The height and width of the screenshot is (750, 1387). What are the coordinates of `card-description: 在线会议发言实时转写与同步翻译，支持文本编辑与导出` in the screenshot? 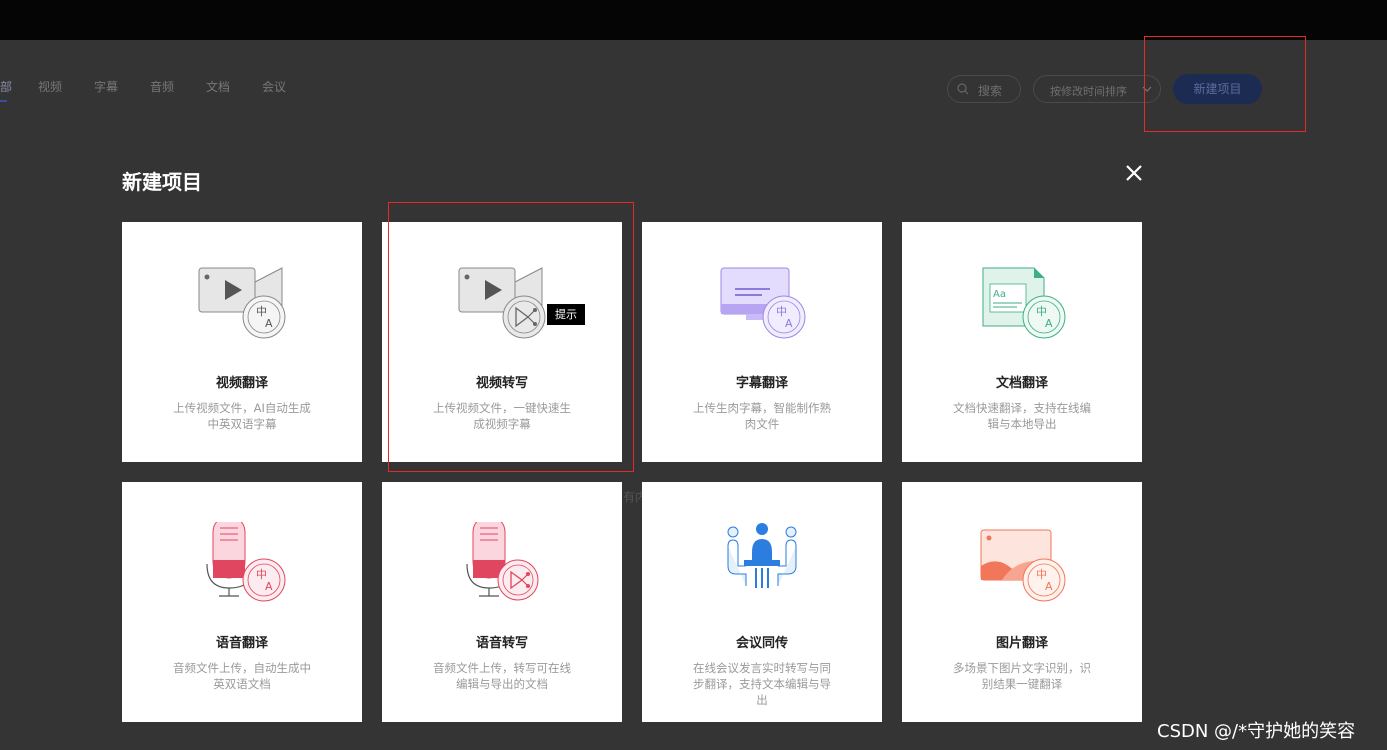 It's located at (762, 684).